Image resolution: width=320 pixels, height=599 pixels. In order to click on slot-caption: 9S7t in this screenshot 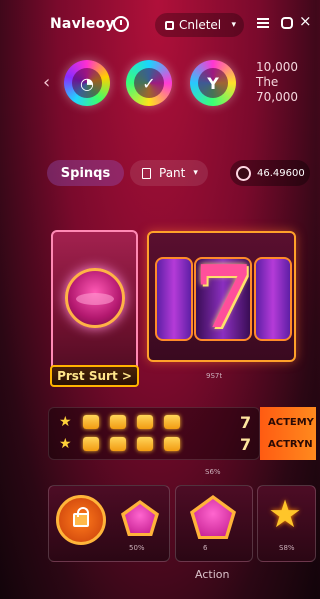, I will do `click(214, 376)`.